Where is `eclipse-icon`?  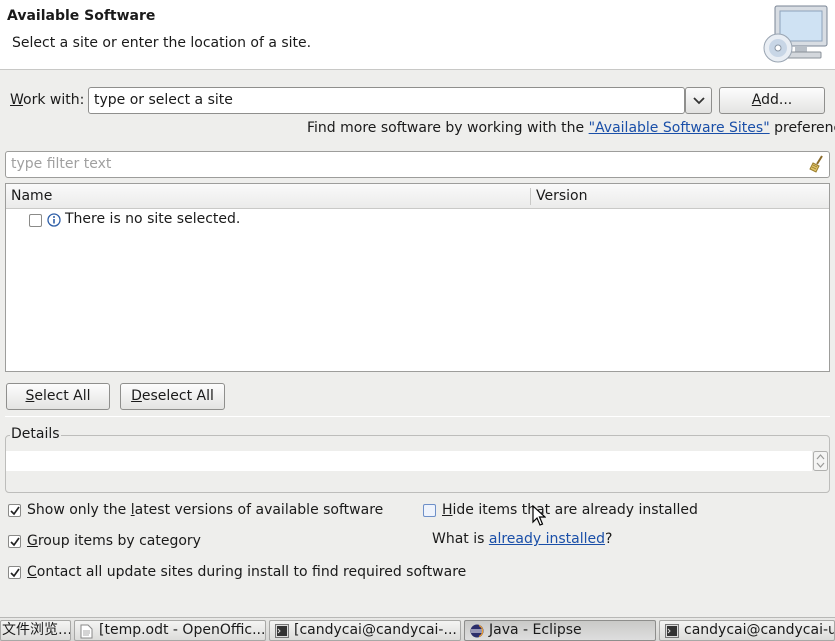
eclipse-icon is located at coordinates (477, 631).